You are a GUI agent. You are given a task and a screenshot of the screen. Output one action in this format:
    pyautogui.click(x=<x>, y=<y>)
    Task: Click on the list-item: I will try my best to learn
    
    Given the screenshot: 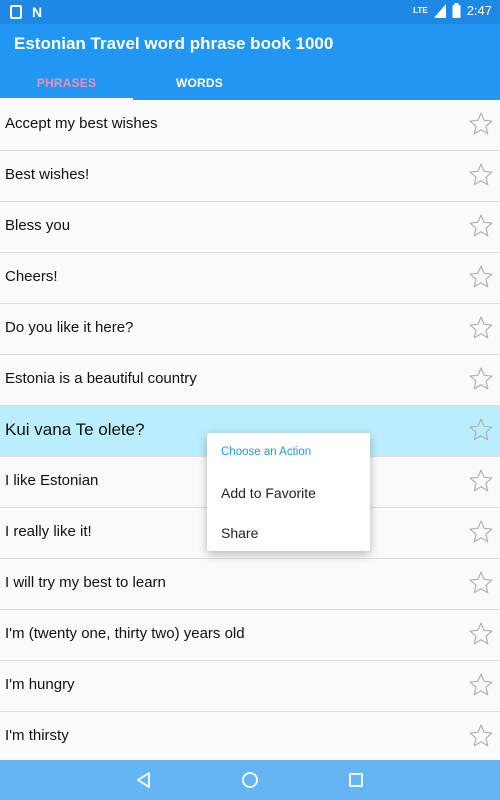 What is the action you would take?
    pyautogui.click(x=250, y=584)
    